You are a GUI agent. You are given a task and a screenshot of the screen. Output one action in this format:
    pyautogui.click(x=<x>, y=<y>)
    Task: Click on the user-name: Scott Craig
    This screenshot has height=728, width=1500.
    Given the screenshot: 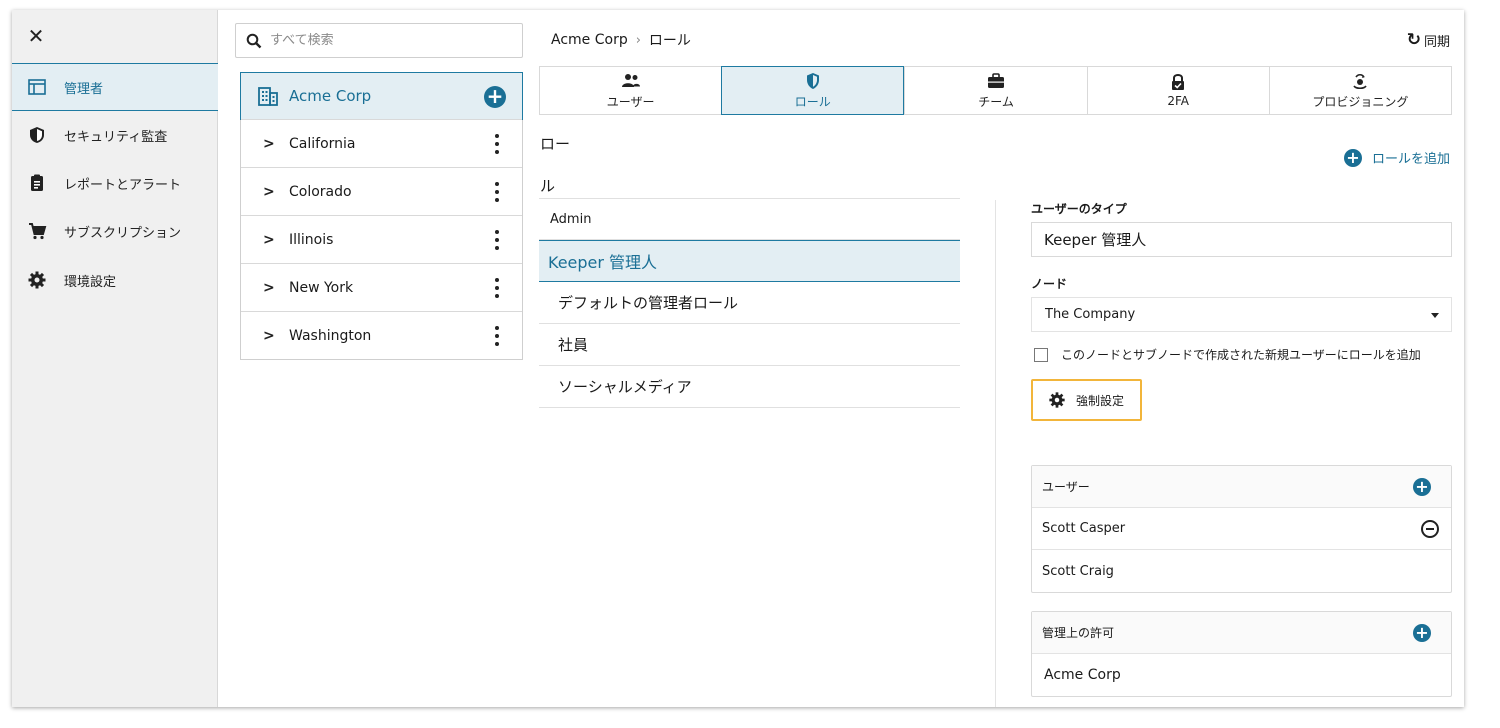 What is the action you would take?
    pyautogui.click(x=1078, y=571)
    